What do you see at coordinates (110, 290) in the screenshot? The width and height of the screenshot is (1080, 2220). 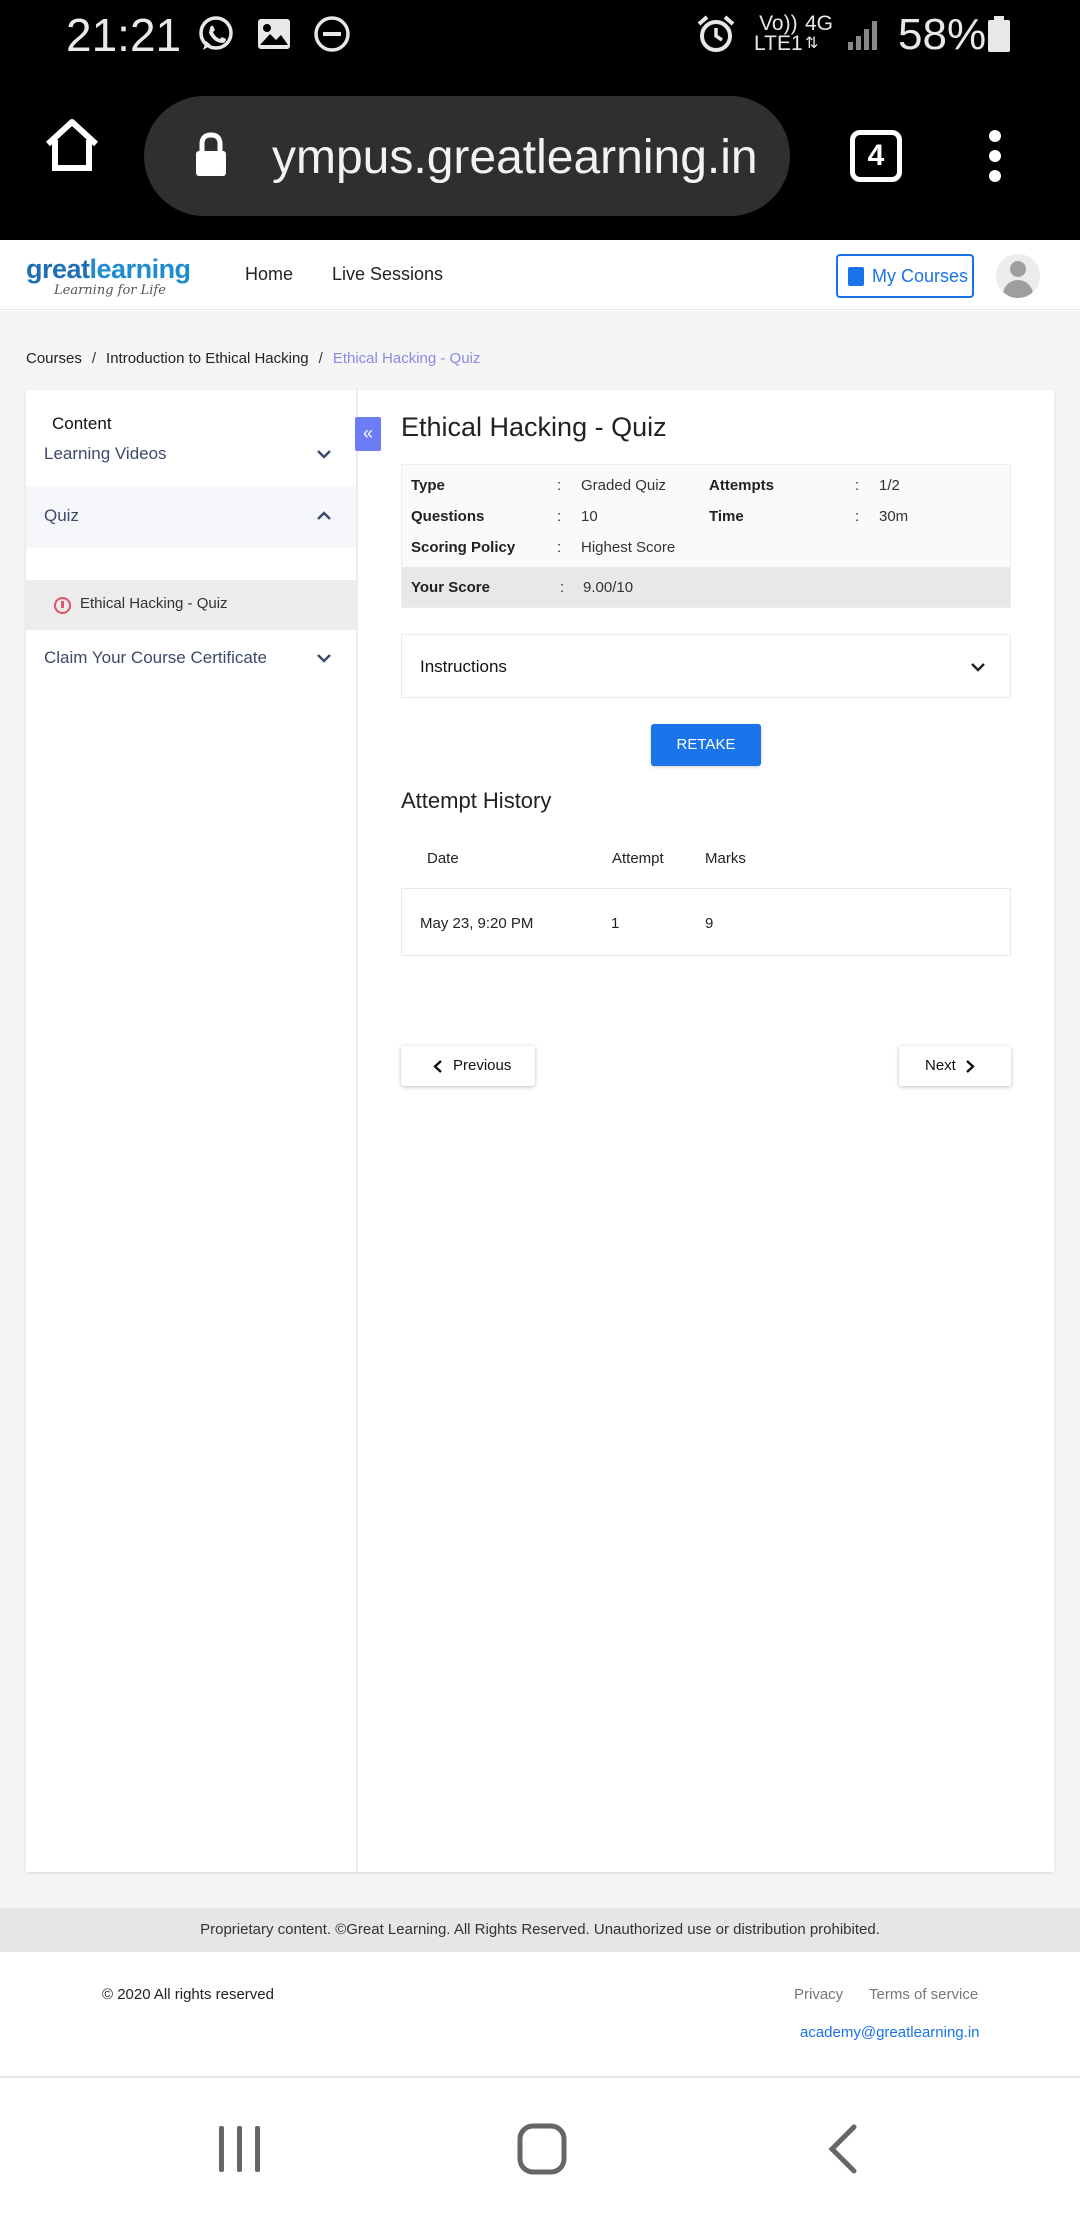 I see `logo-tagline: Learning for Life` at bounding box center [110, 290].